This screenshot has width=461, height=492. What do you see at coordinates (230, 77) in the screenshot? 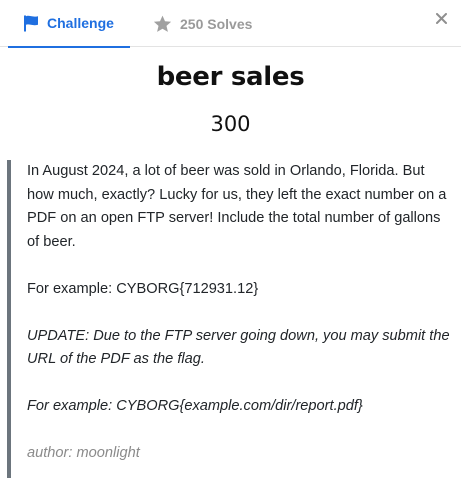
I see `challenge-title: beer sales` at bounding box center [230, 77].